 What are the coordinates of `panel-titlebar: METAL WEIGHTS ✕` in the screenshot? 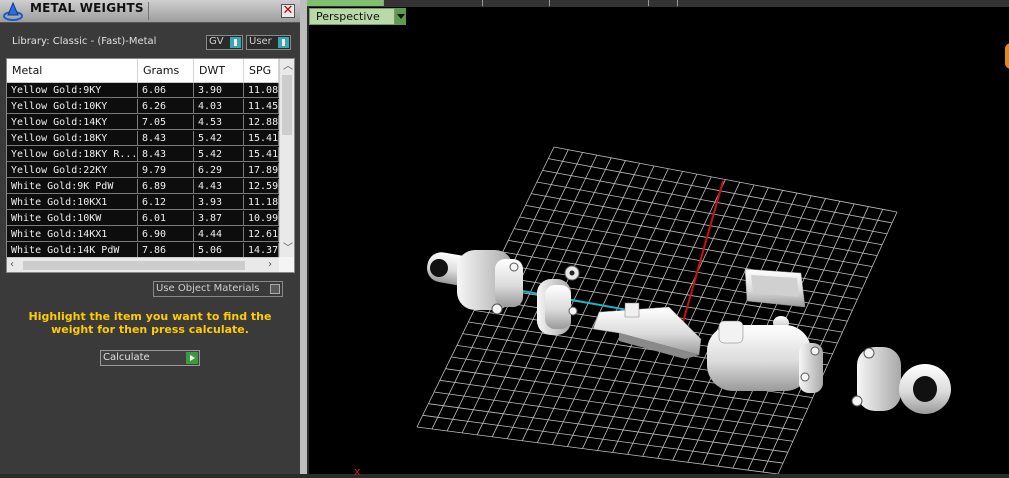 It's located at (150, 11).